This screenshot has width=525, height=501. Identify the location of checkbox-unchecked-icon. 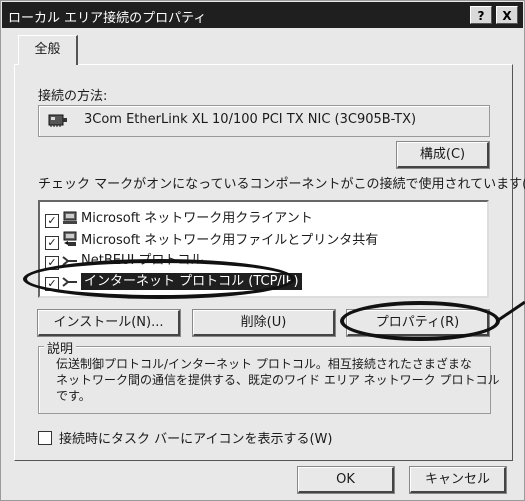
(45, 438).